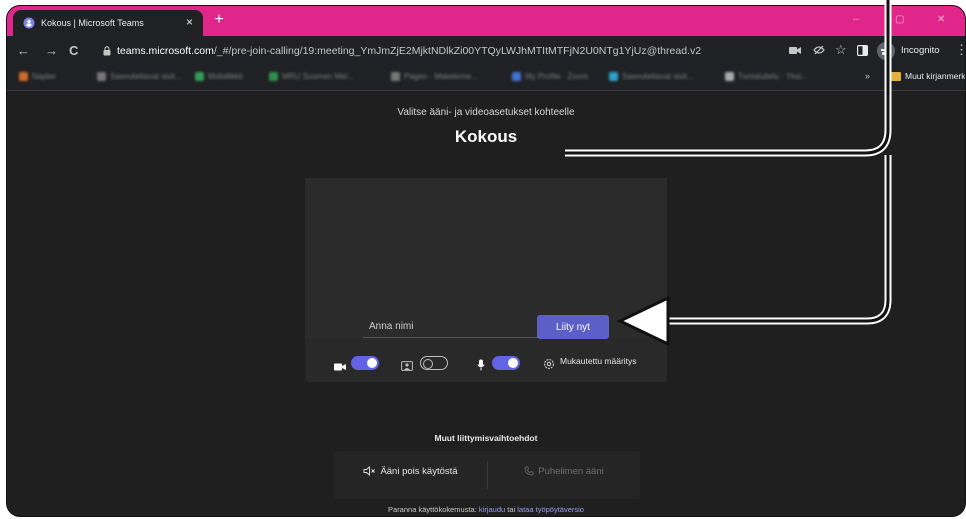  Describe the element at coordinates (454, 326) in the screenshot. I see `name-input` at that location.